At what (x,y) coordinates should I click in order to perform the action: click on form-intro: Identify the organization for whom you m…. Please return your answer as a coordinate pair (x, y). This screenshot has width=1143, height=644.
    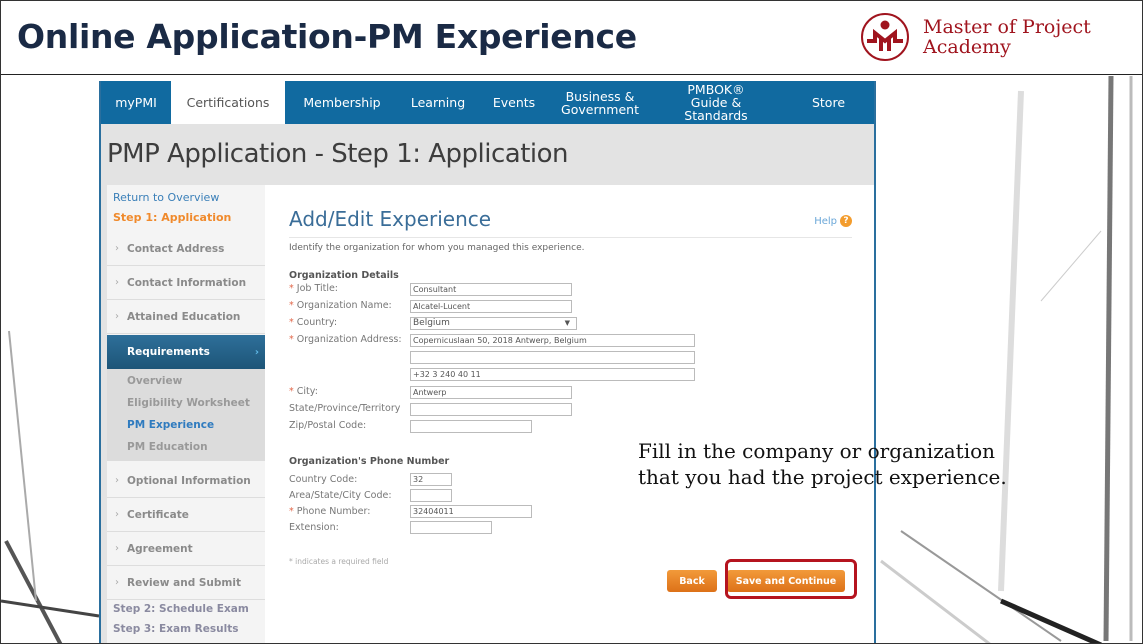
    Looking at the image, I should click on (437, 248).